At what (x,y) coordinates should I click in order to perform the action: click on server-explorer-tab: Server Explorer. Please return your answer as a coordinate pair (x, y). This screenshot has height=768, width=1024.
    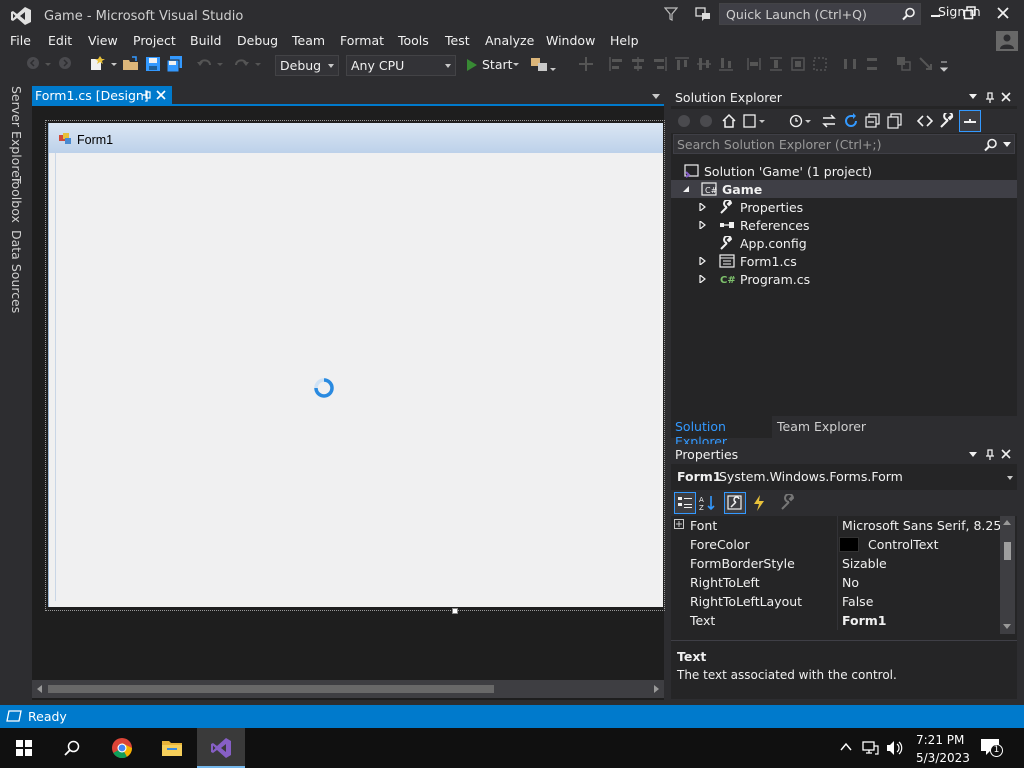
    Looking at the image, I should click on (16, 134).